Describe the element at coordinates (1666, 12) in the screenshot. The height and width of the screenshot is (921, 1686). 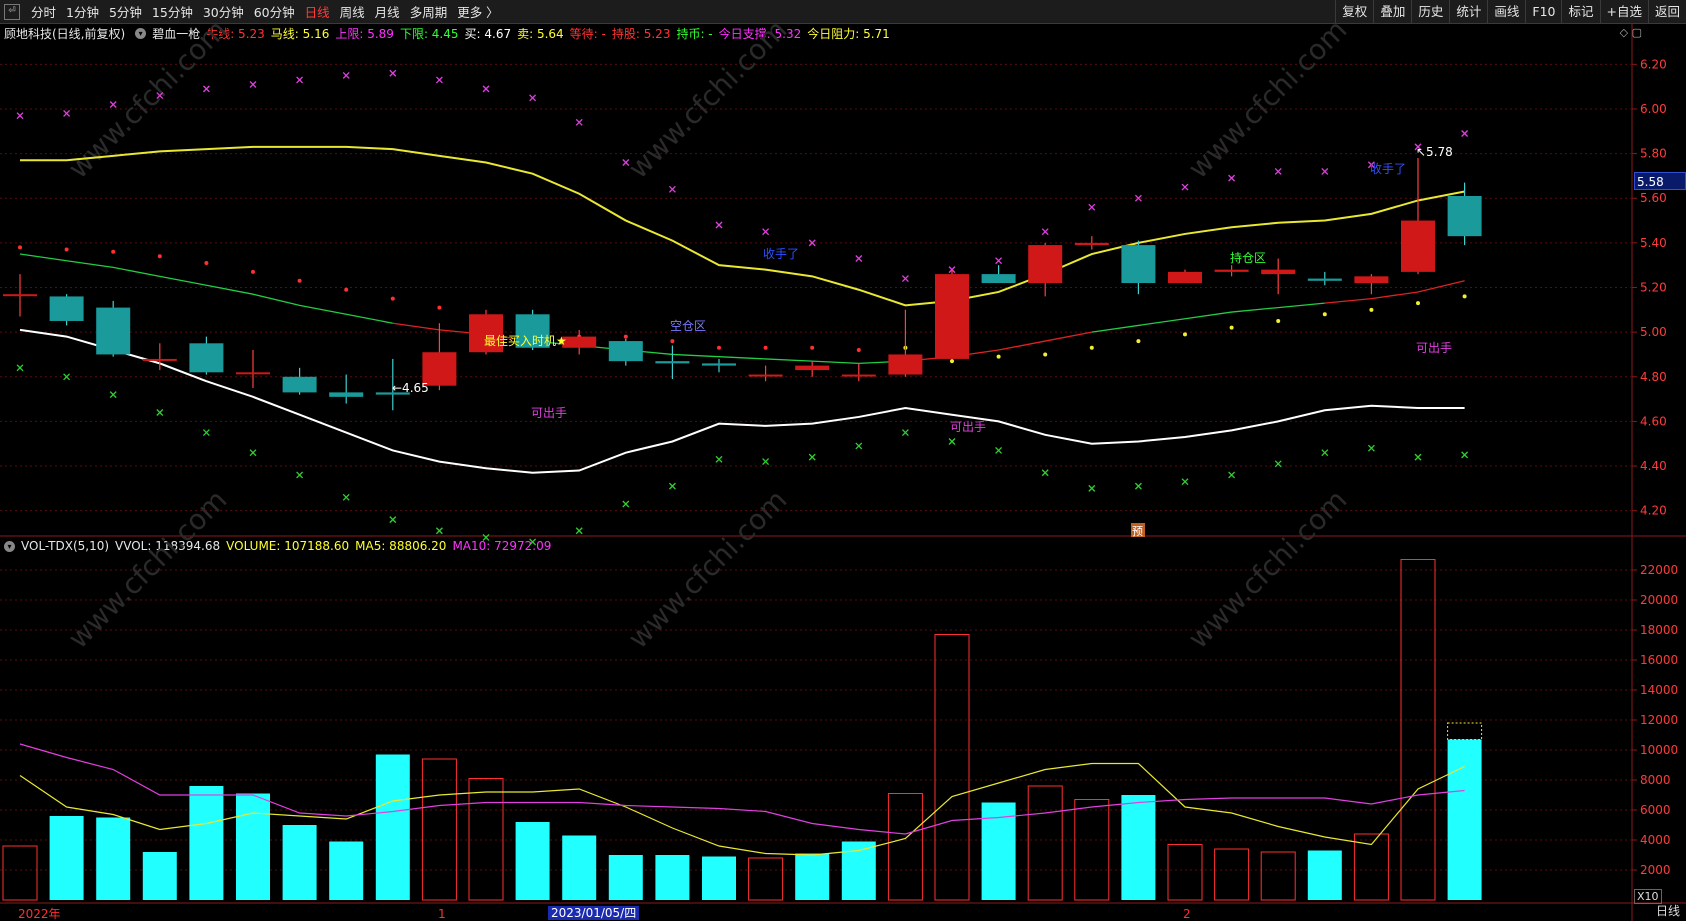
I see `toolbar-button: 返回` at that location.